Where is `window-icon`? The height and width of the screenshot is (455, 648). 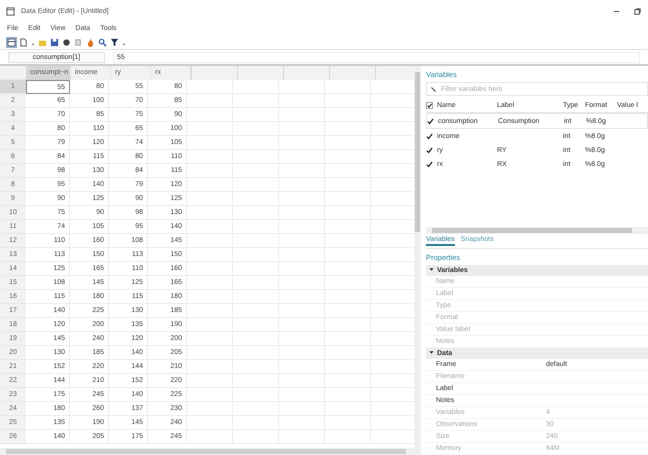 window-icon is located at coordinates (10, 11).